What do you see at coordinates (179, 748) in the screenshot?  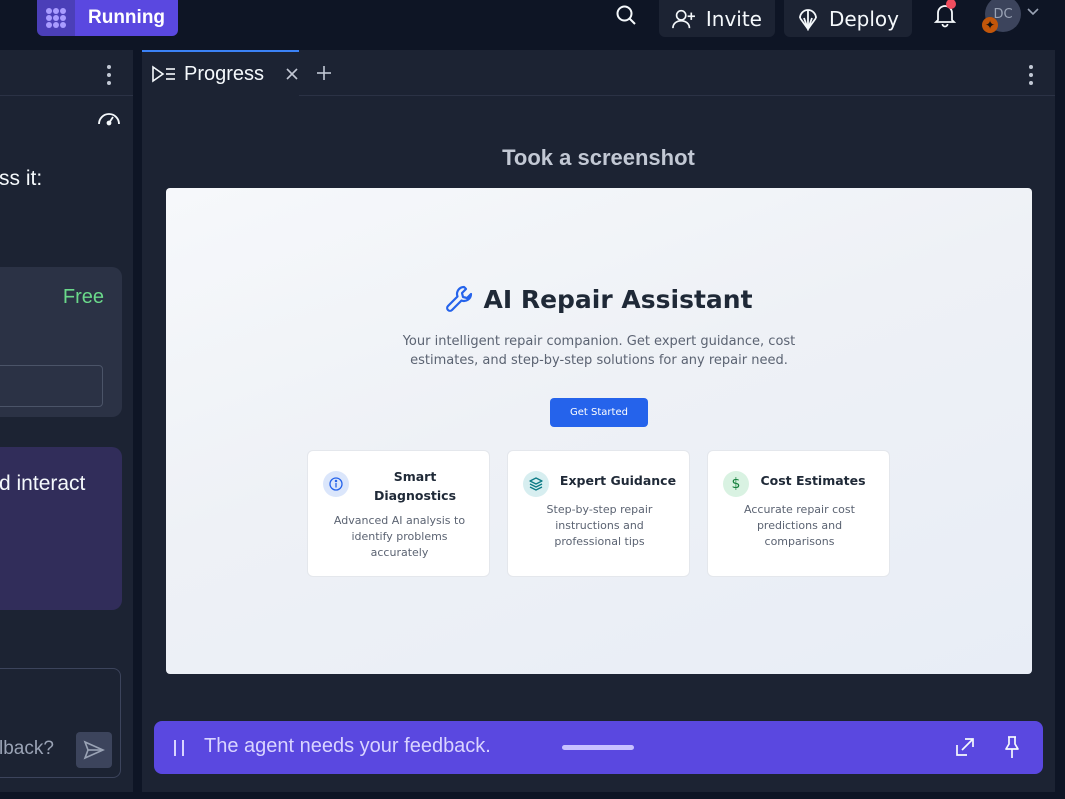 I see `pause-icon` at bounding box center [179, 748].